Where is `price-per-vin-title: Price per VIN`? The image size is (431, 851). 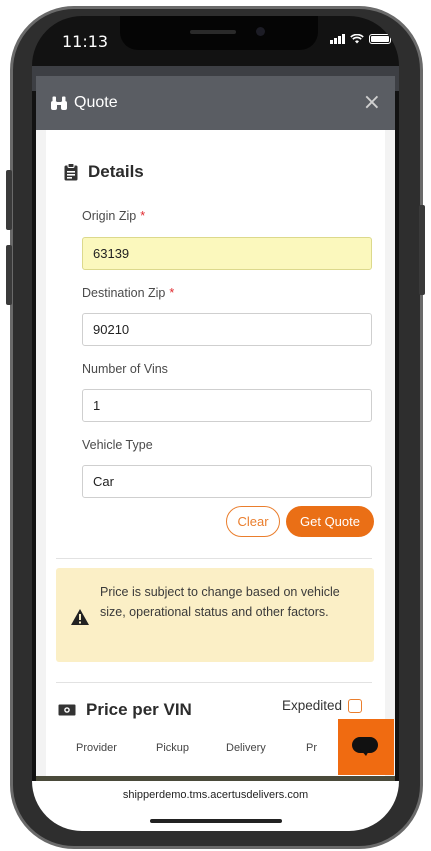 price-per-vin-title: Price per VIN is located at coordinates (139, 709).